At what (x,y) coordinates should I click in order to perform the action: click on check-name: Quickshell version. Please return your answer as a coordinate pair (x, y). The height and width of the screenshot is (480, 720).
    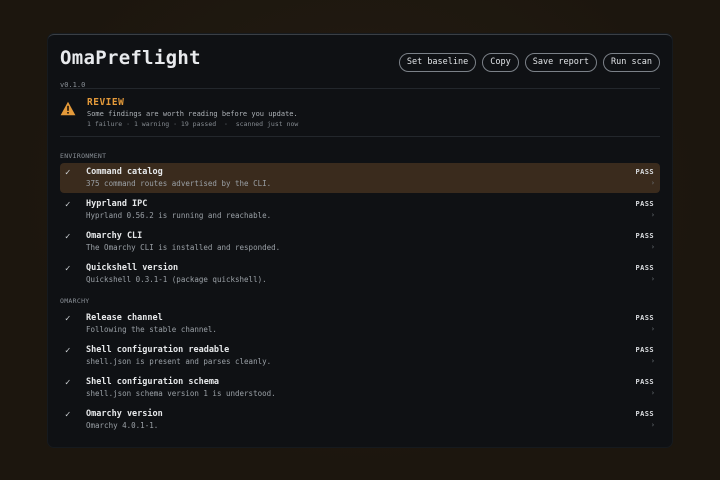
    Looking at the image, I should click on (132, 268).